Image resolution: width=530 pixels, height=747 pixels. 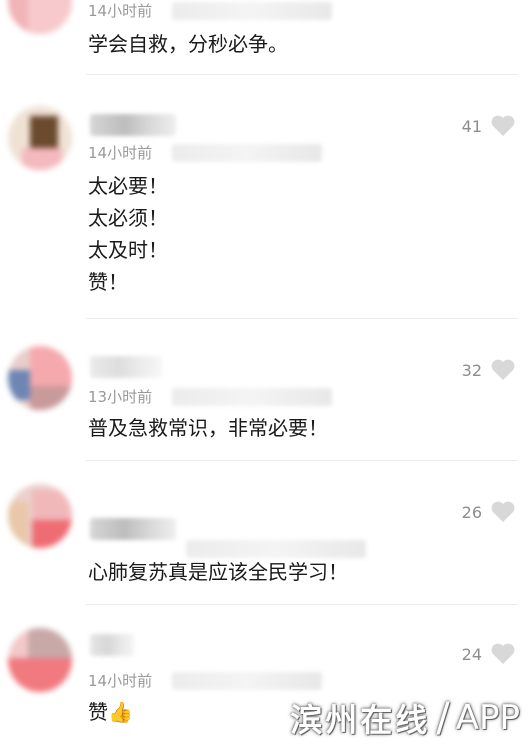 I want to click on comment-text: 赞👍, so click(x=110, y=712).